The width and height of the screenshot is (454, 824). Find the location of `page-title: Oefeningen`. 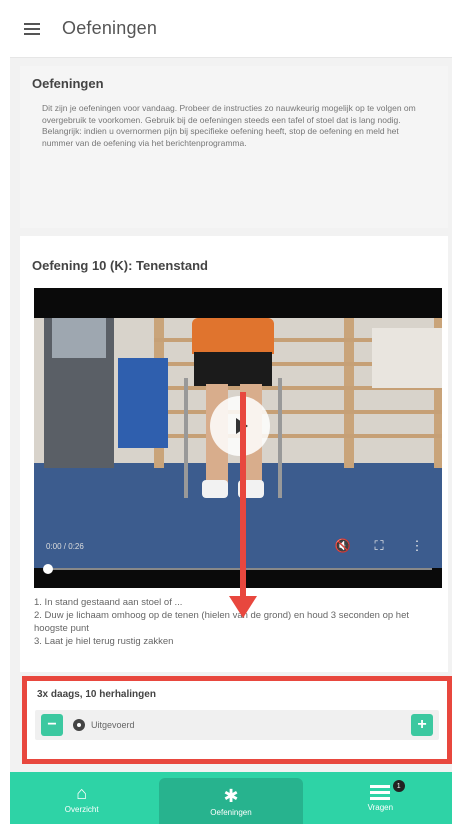

page-title: Oefeningen is located at coordinates (110, 28).